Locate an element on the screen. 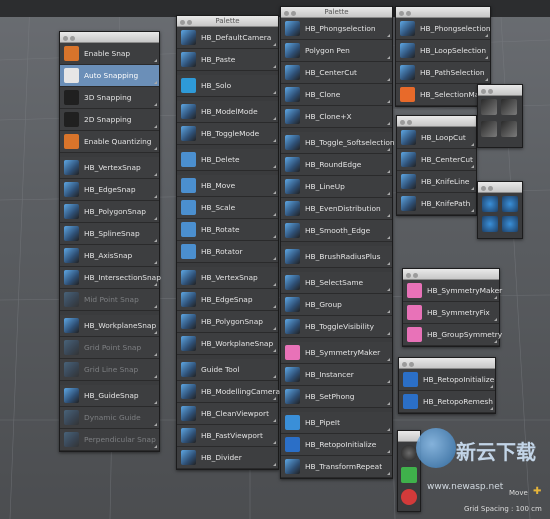  palette-item: HB_KnifeLine is located at coordinates (436, 182).